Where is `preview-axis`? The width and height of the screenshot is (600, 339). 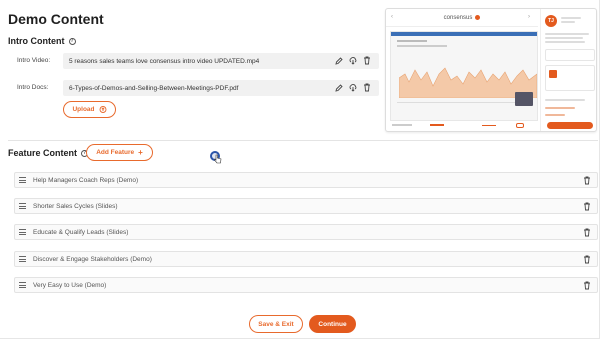 preview-axis is located at coordinates (465, 102).